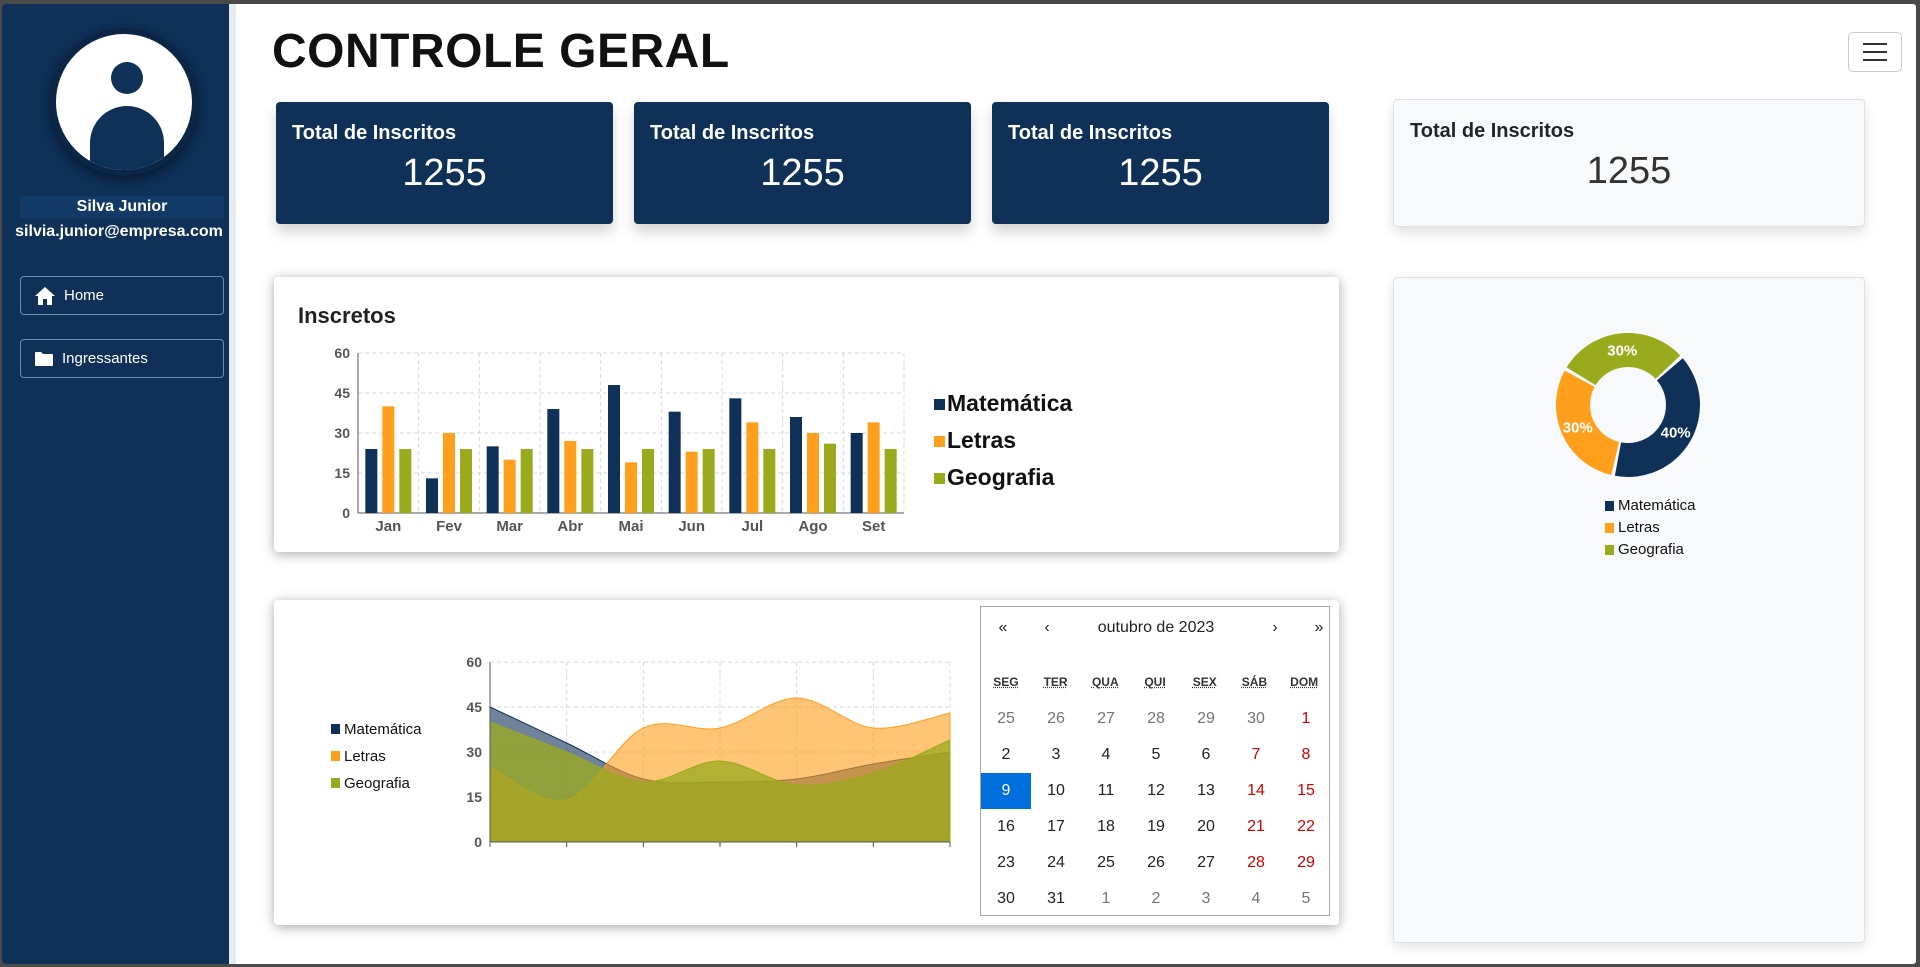  I want to click on legend-label: Matemática, so click(1009, 403).